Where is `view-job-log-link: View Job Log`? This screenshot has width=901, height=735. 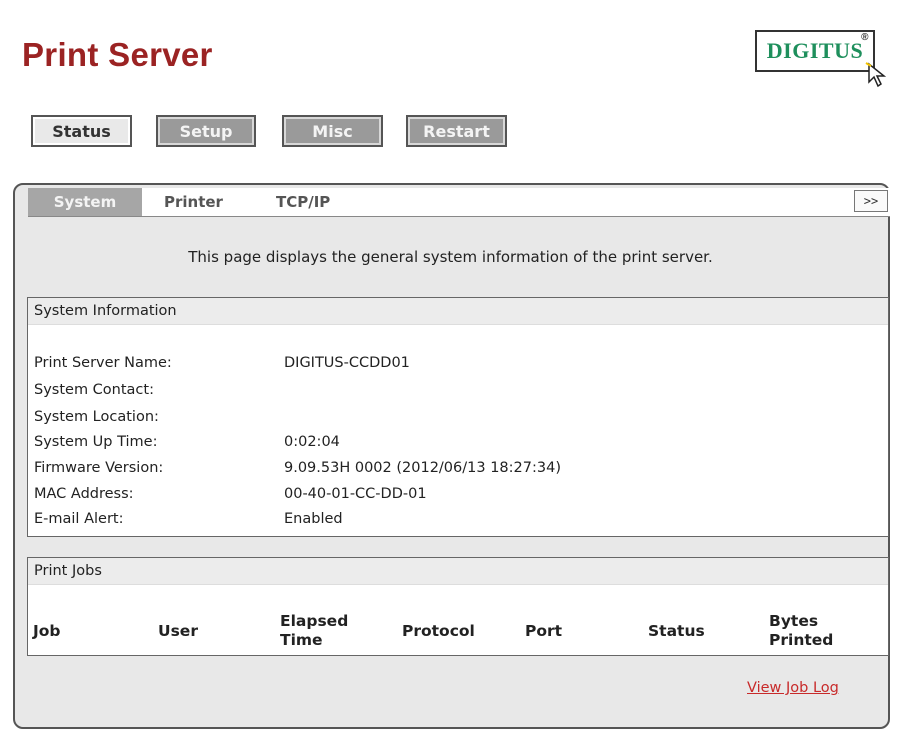 view-job-log-link: View Job Log is located at coordinates (793, 688).